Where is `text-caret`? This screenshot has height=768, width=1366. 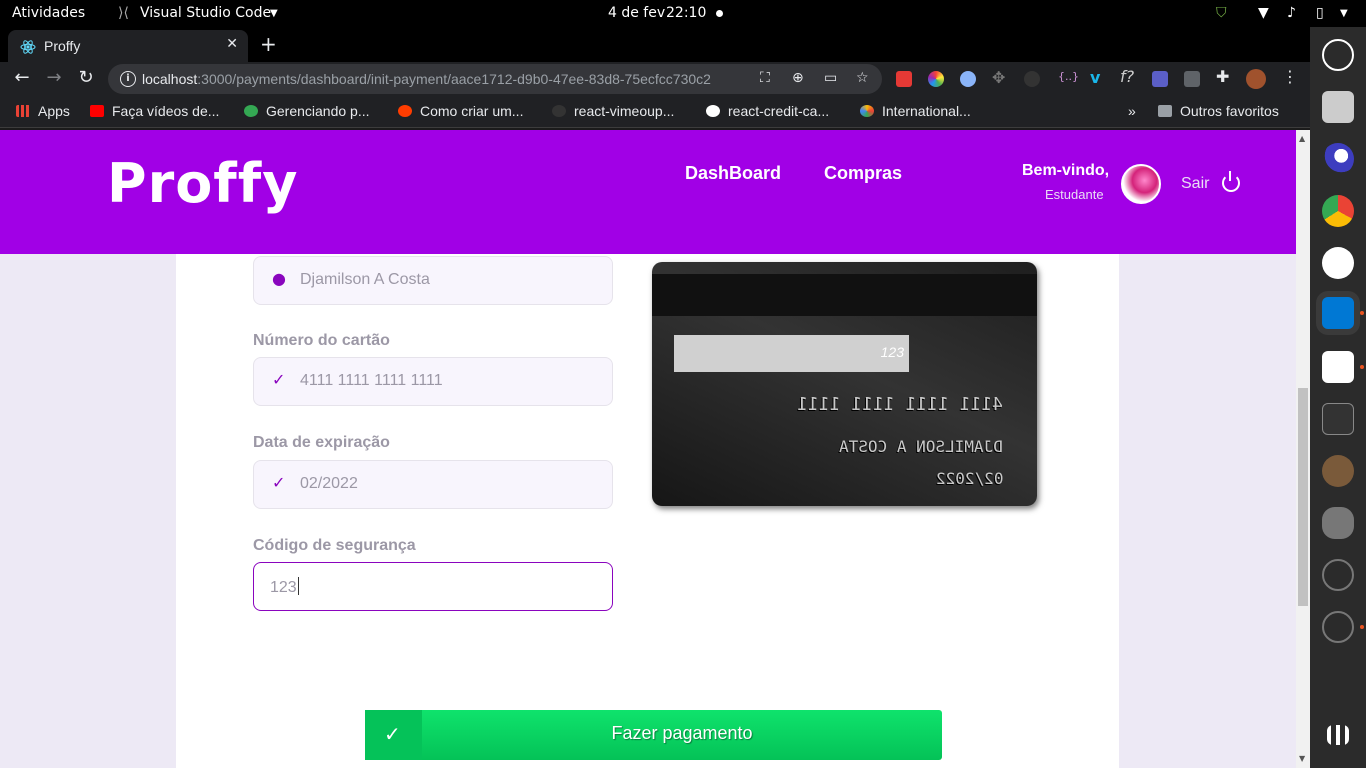 text-caret is located at coordinates (298, 586).